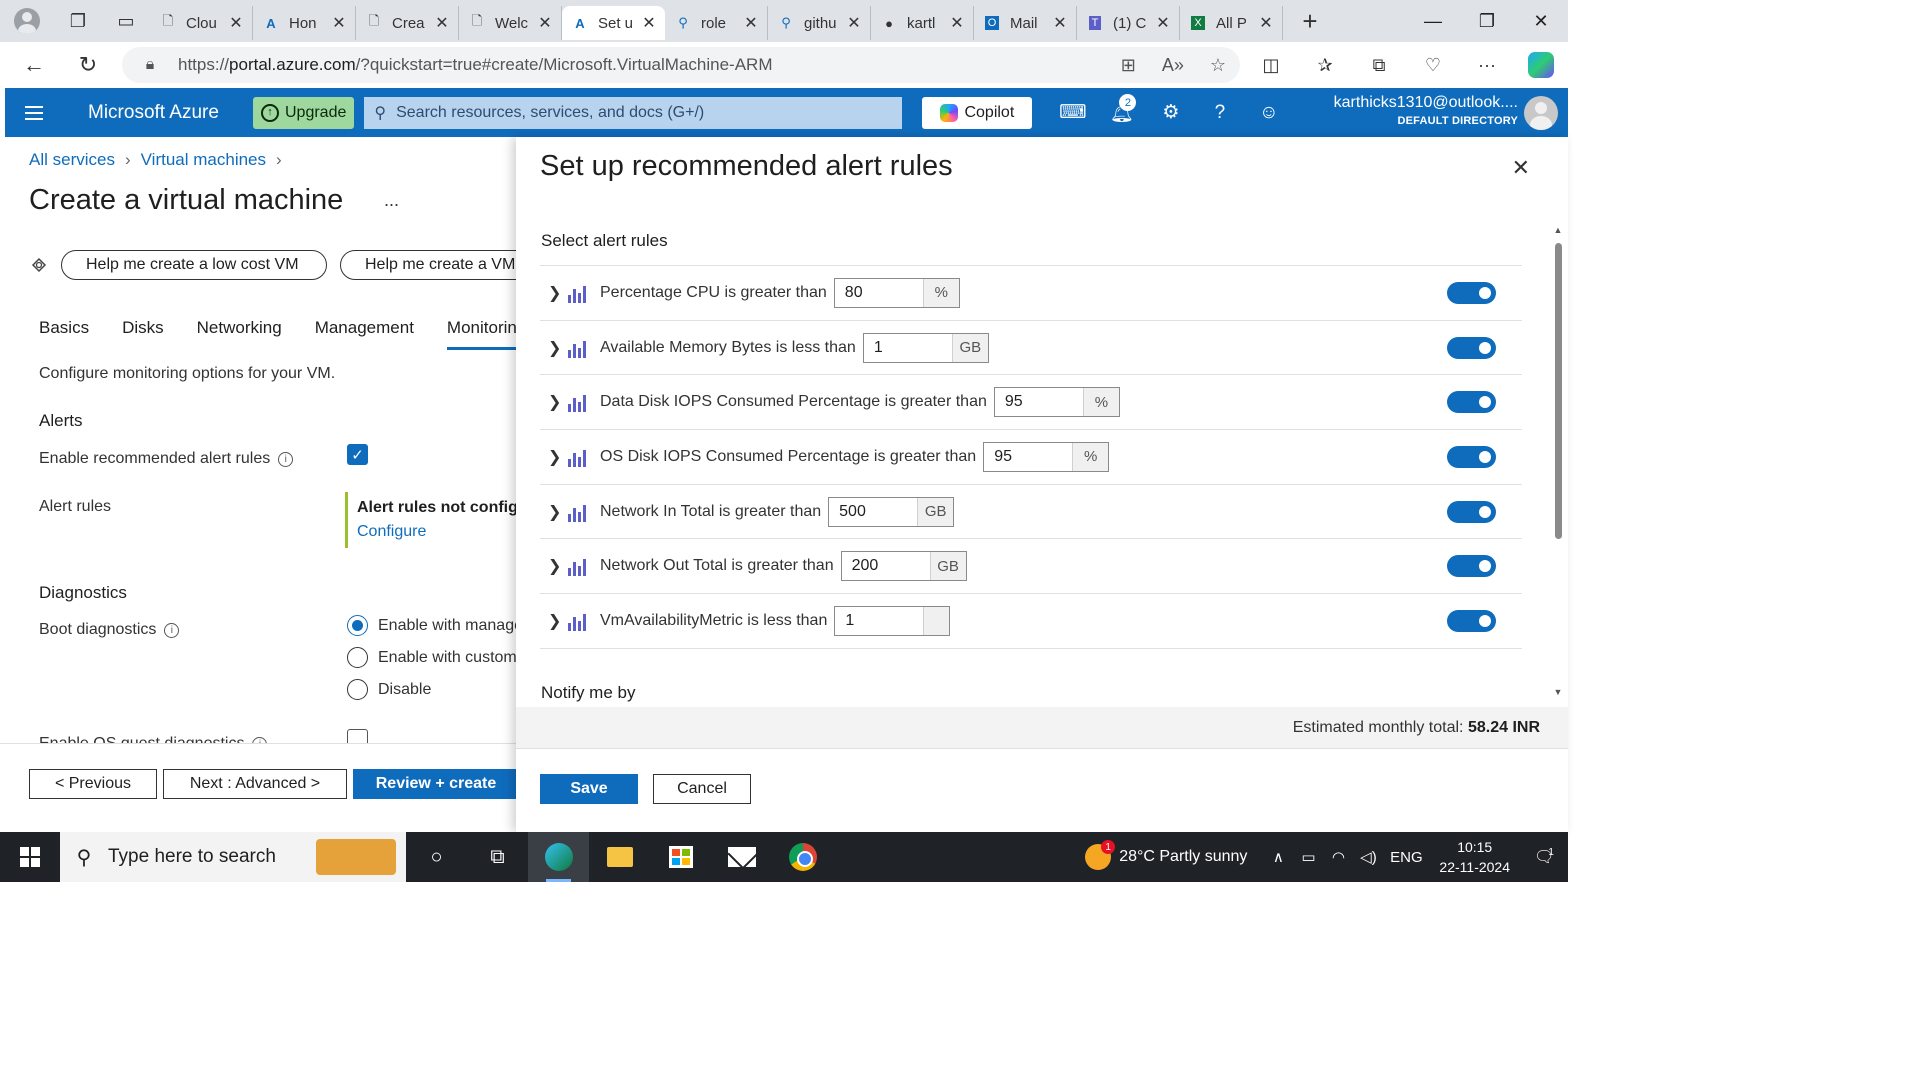  I want to click on boot-diag-custom-radio: Enable with custom storage account, so click(431, 657).